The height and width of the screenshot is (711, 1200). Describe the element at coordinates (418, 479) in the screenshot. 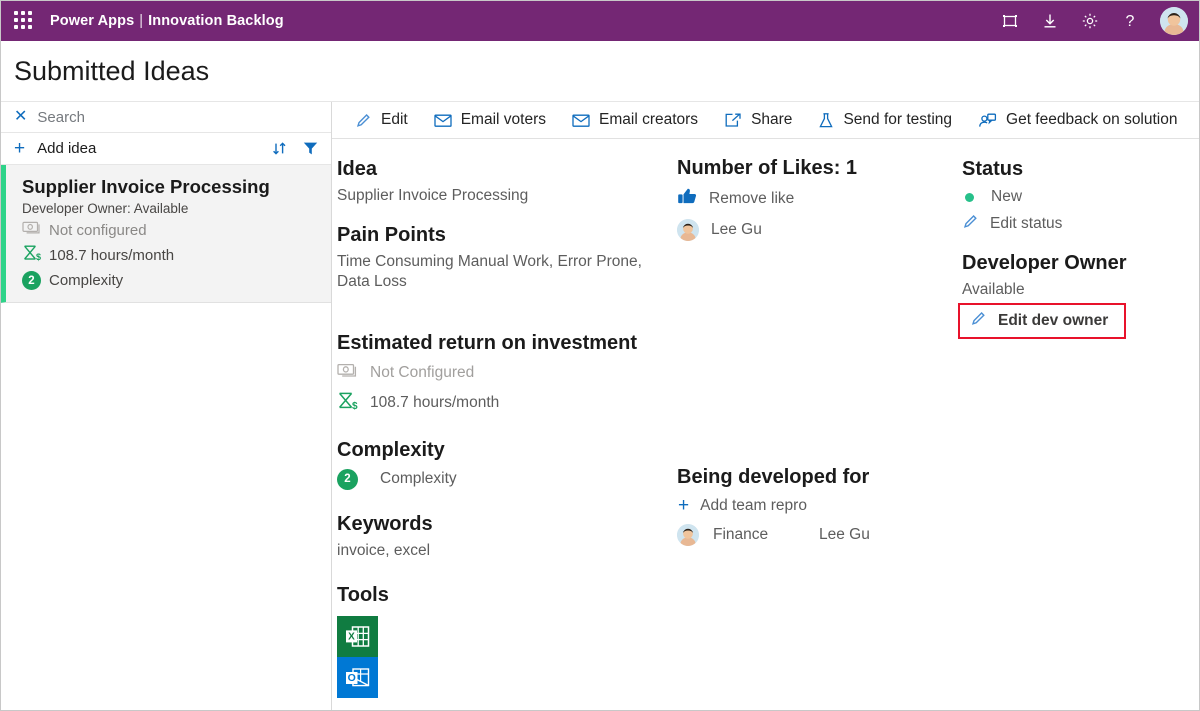

I see `complexity-label: Complexity` at that location.